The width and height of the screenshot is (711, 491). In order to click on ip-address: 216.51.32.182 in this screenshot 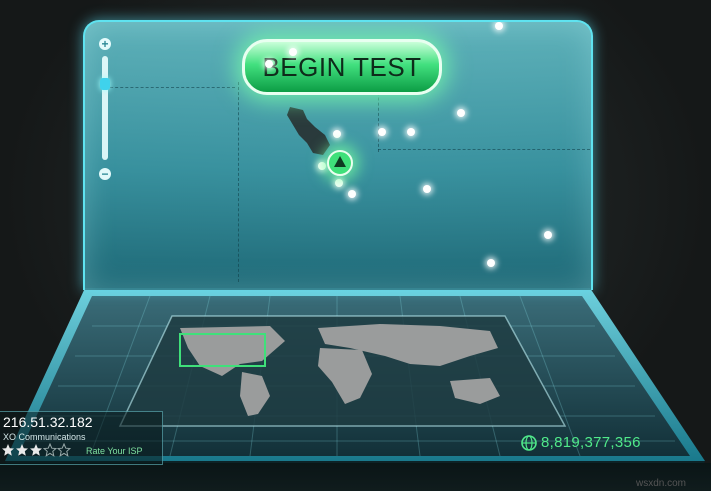, I will do `click(48, 422)`.